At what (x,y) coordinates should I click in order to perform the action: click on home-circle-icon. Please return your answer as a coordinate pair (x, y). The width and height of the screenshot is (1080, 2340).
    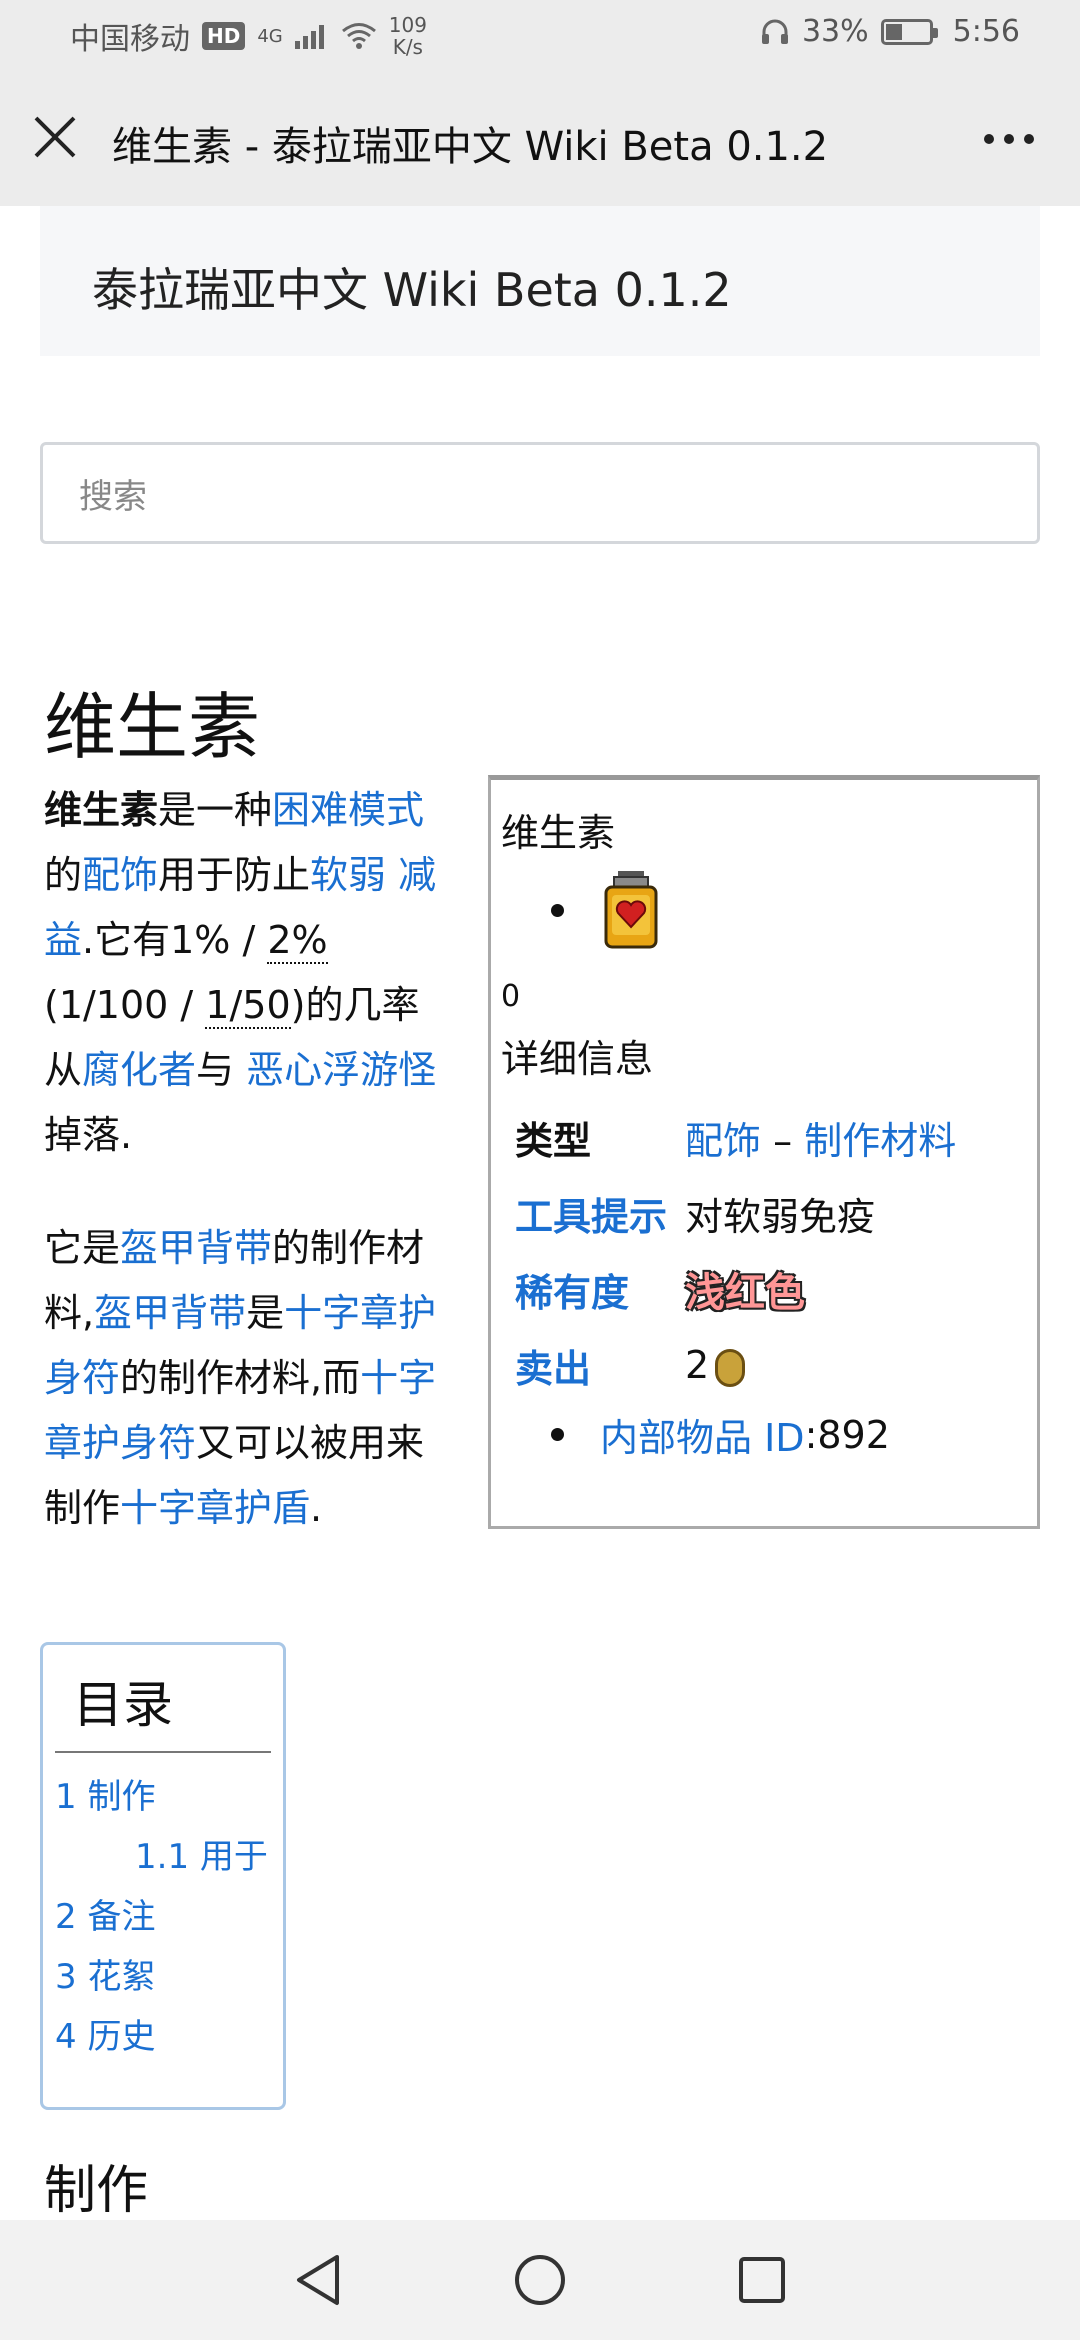
    Looking at the image, I should click on (540, 2280).